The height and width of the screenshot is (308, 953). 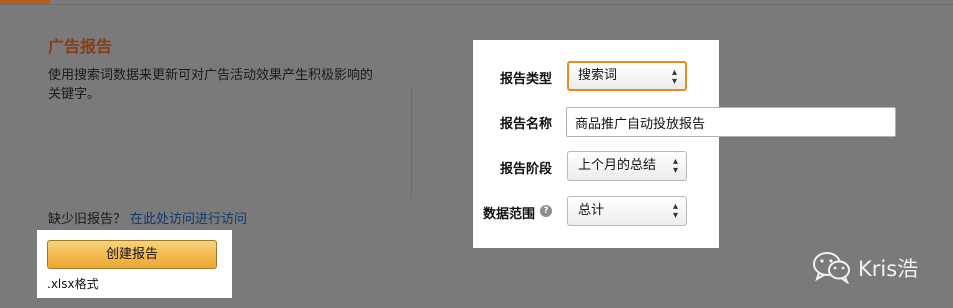 What do you see at coordinates (526, 79) in the screenshot?
I see `report-type-label: 报告类型` at bounding box center [526, 79].